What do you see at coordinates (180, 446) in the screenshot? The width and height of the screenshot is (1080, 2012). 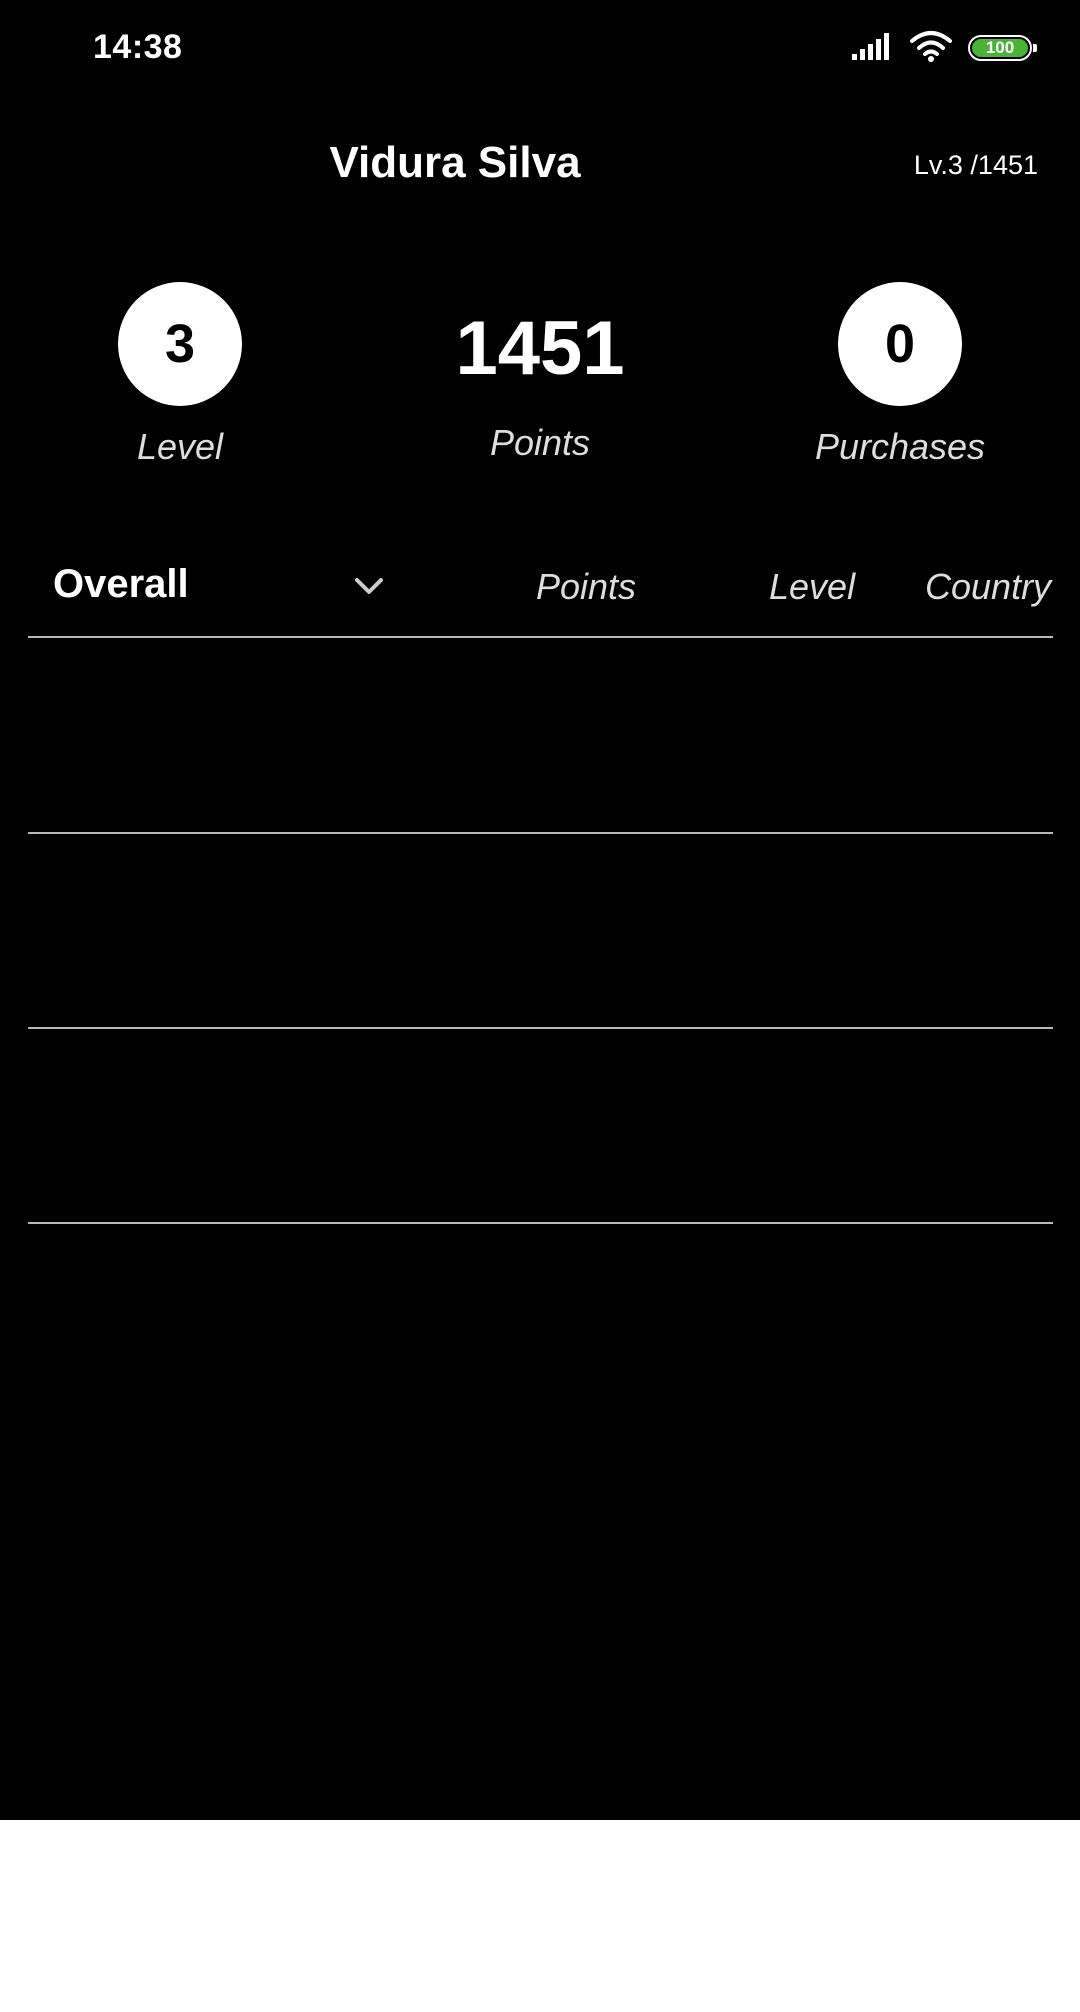 I see `level-label: Level` at bounding box center [180, 446].